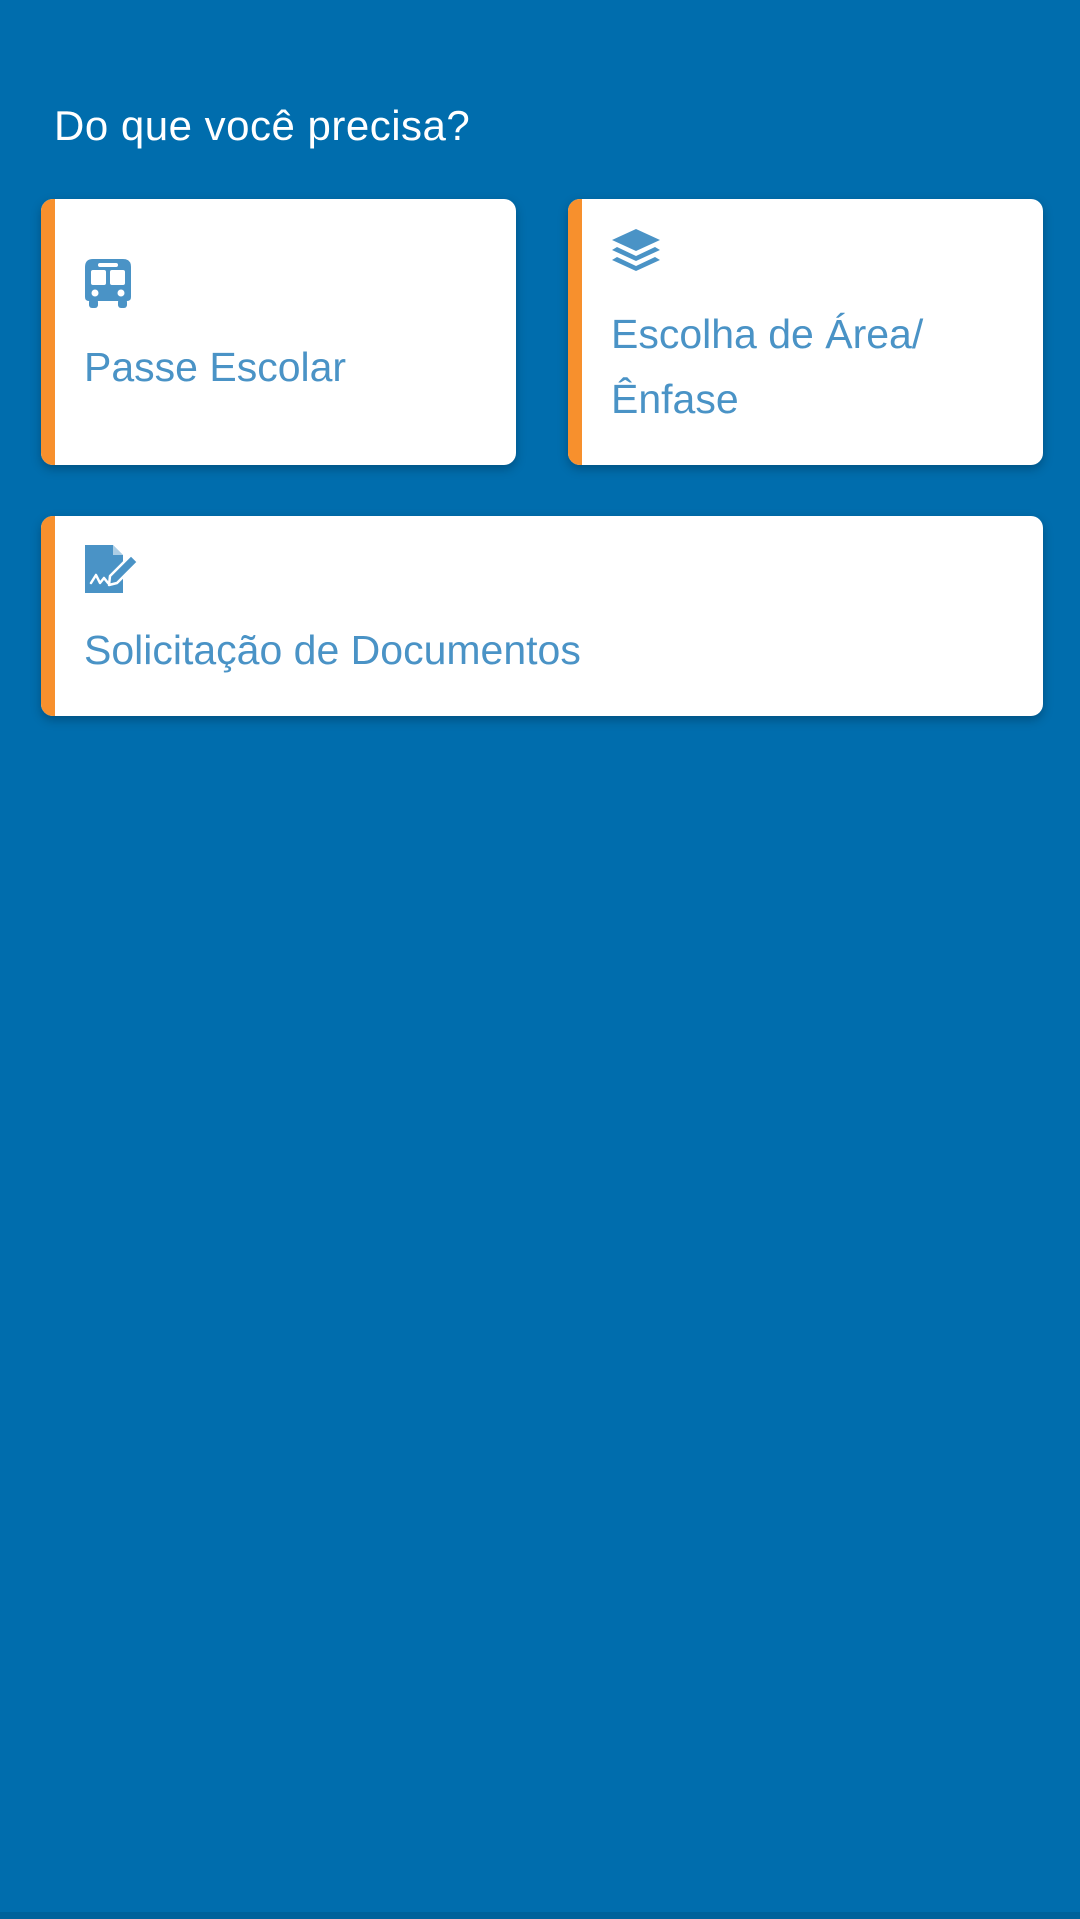 The width and height of the screenshot is (1080, 1919). What do you see at coordinates (811, 367) in the screenshot?
I see `escolha-de-area-label: Escolha de Área/ Ênfase` at bounding box center [811, 367].